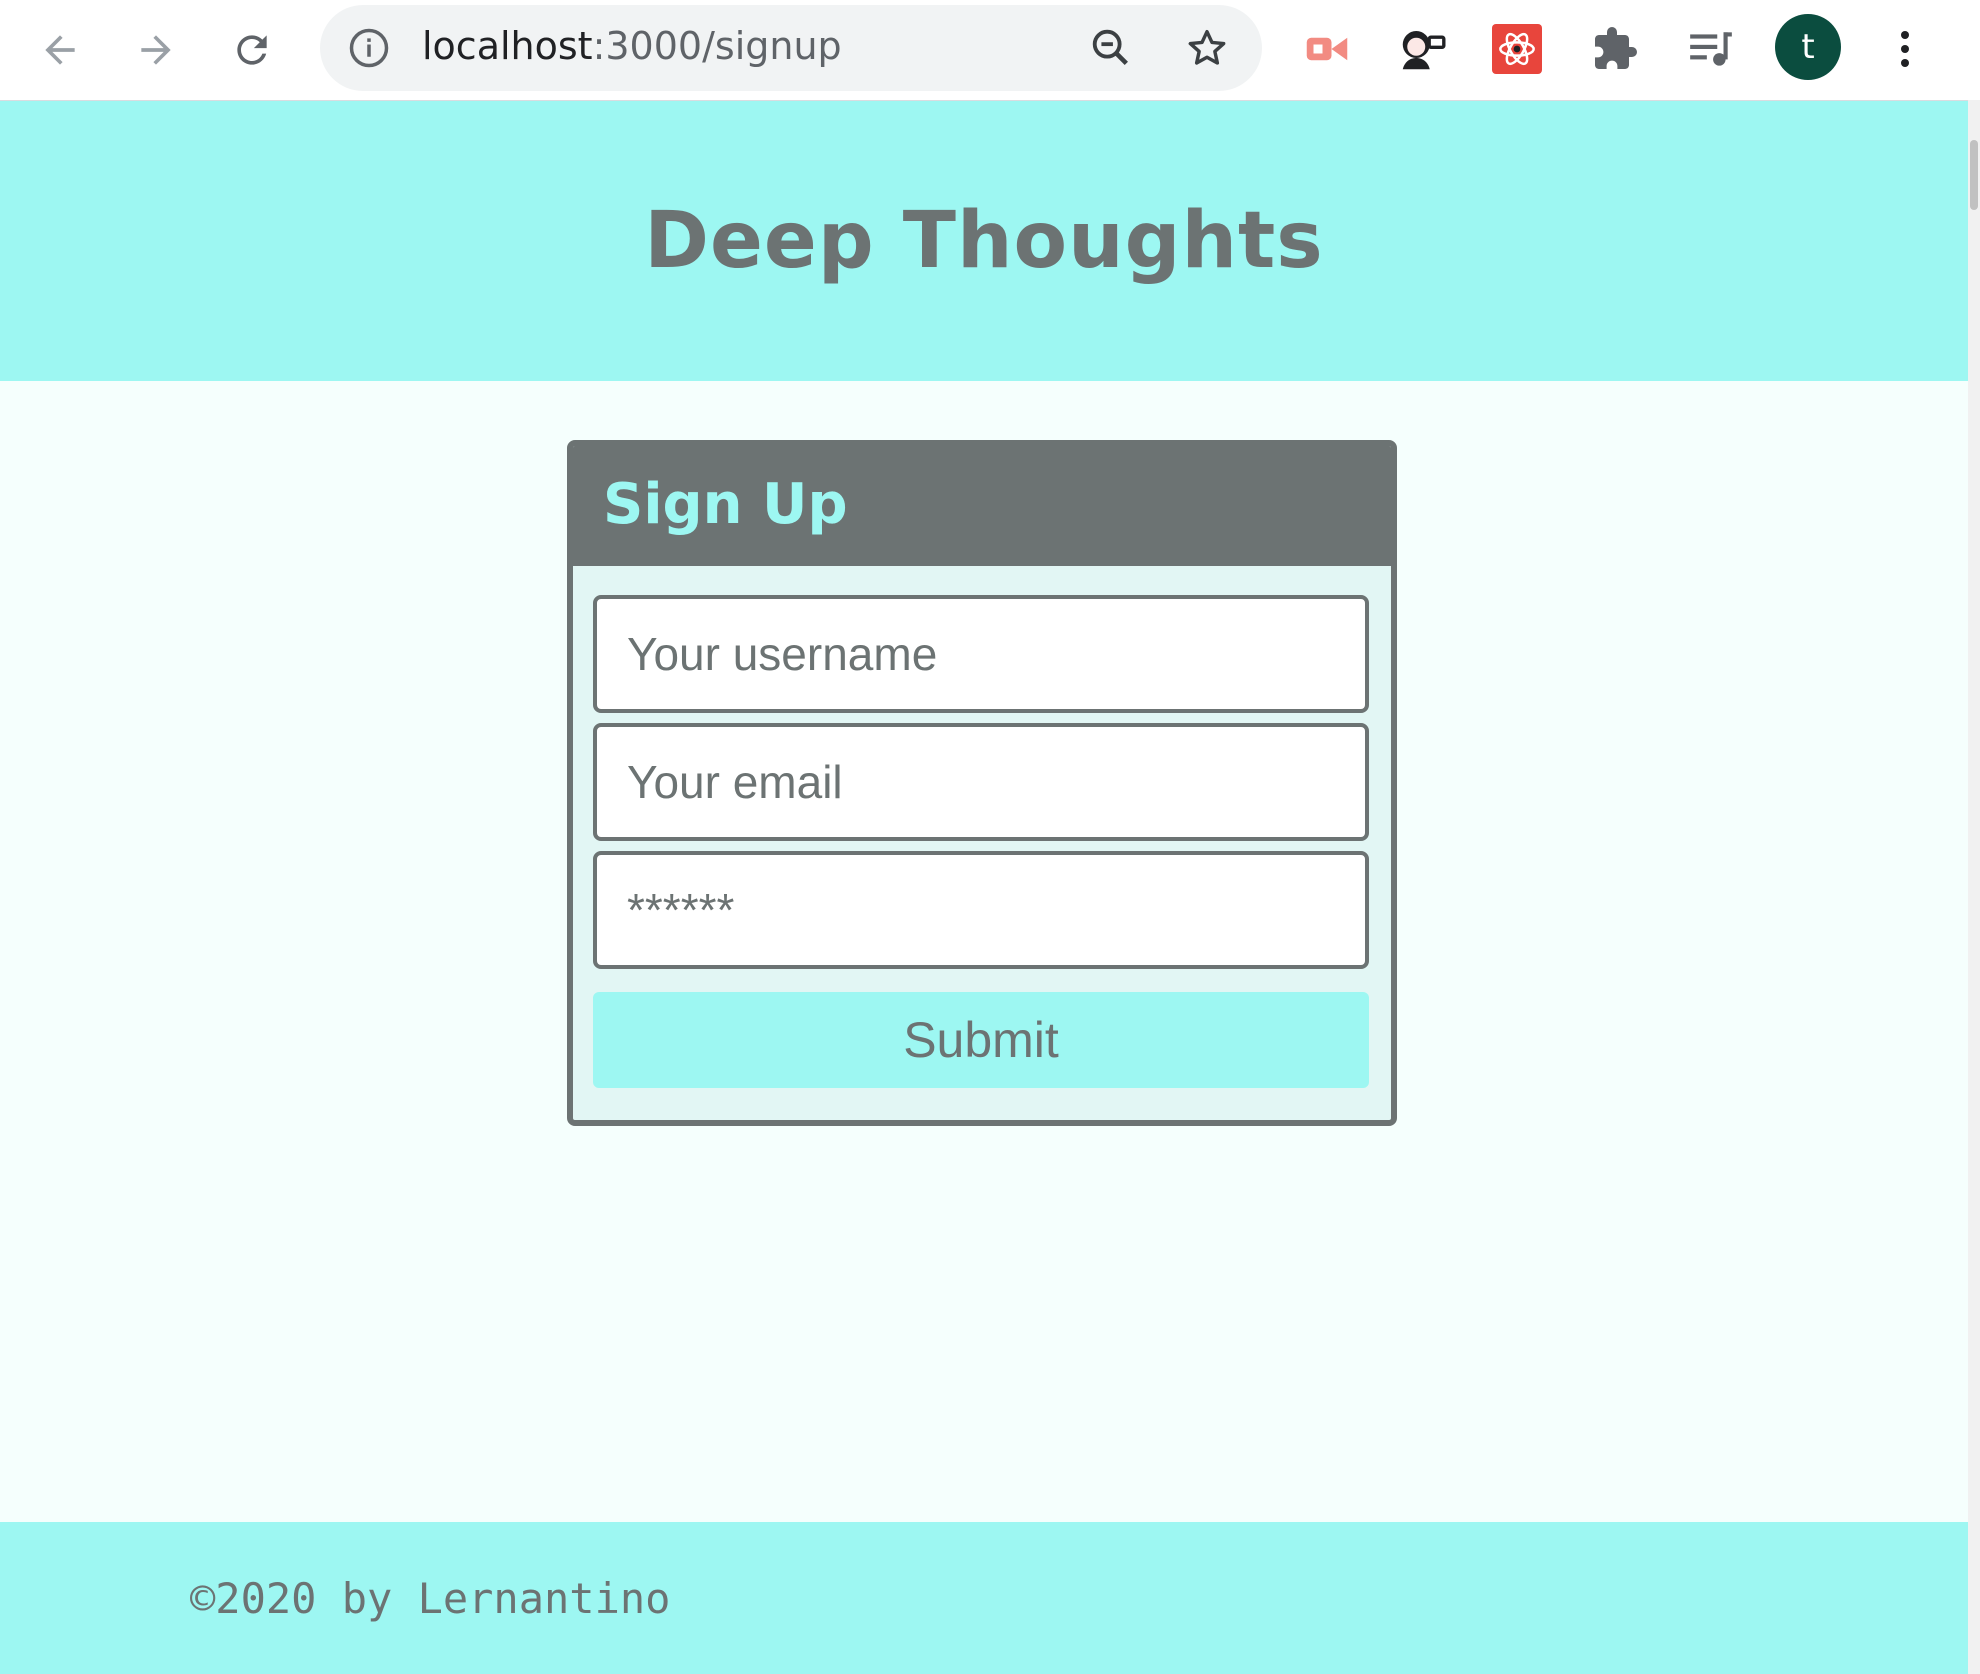  What do you see at coordinates (717, 46) in the screenshot?
I see `url-path: :3000/signup` at bounding box center [717, 46].